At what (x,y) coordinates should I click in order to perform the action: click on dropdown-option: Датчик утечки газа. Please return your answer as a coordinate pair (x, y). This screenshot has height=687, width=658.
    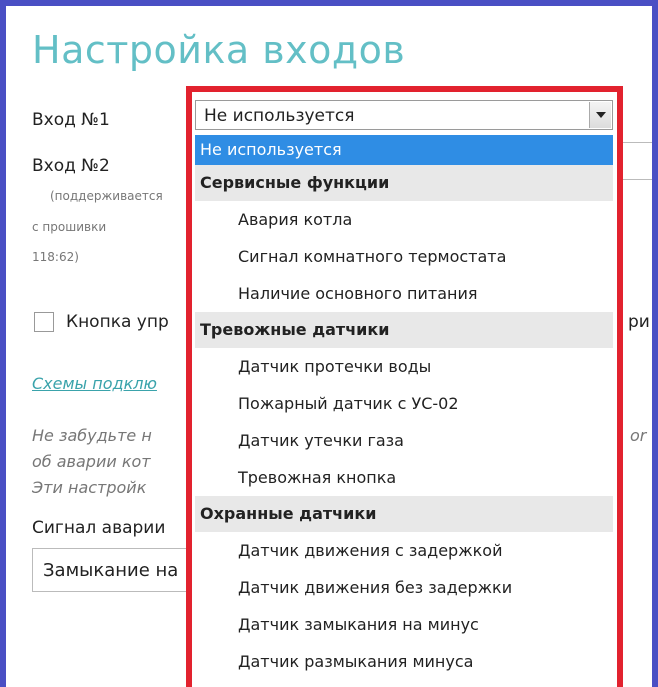
    Looking at the image, I should click on (404, 440).